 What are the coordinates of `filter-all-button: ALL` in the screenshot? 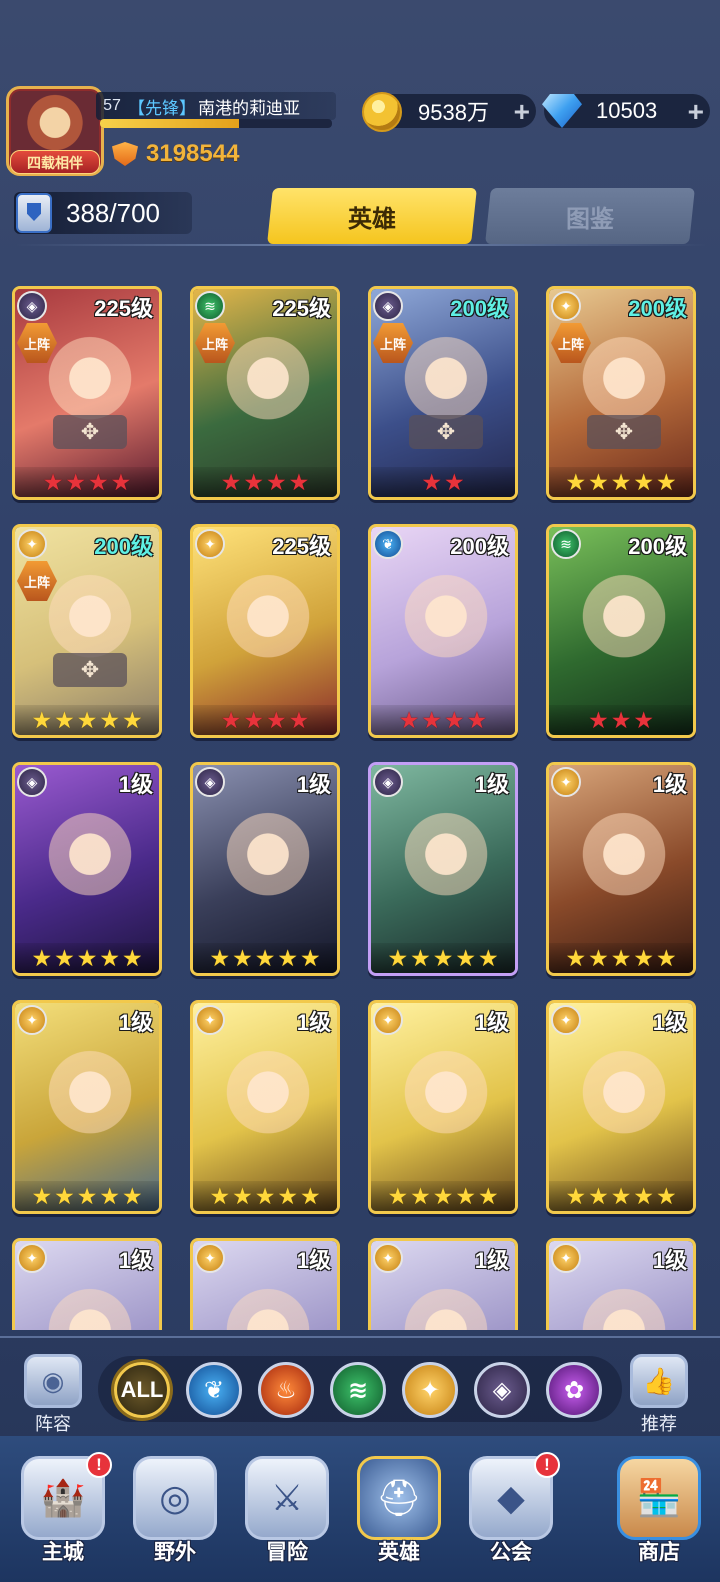 It's located at (142, 1390).